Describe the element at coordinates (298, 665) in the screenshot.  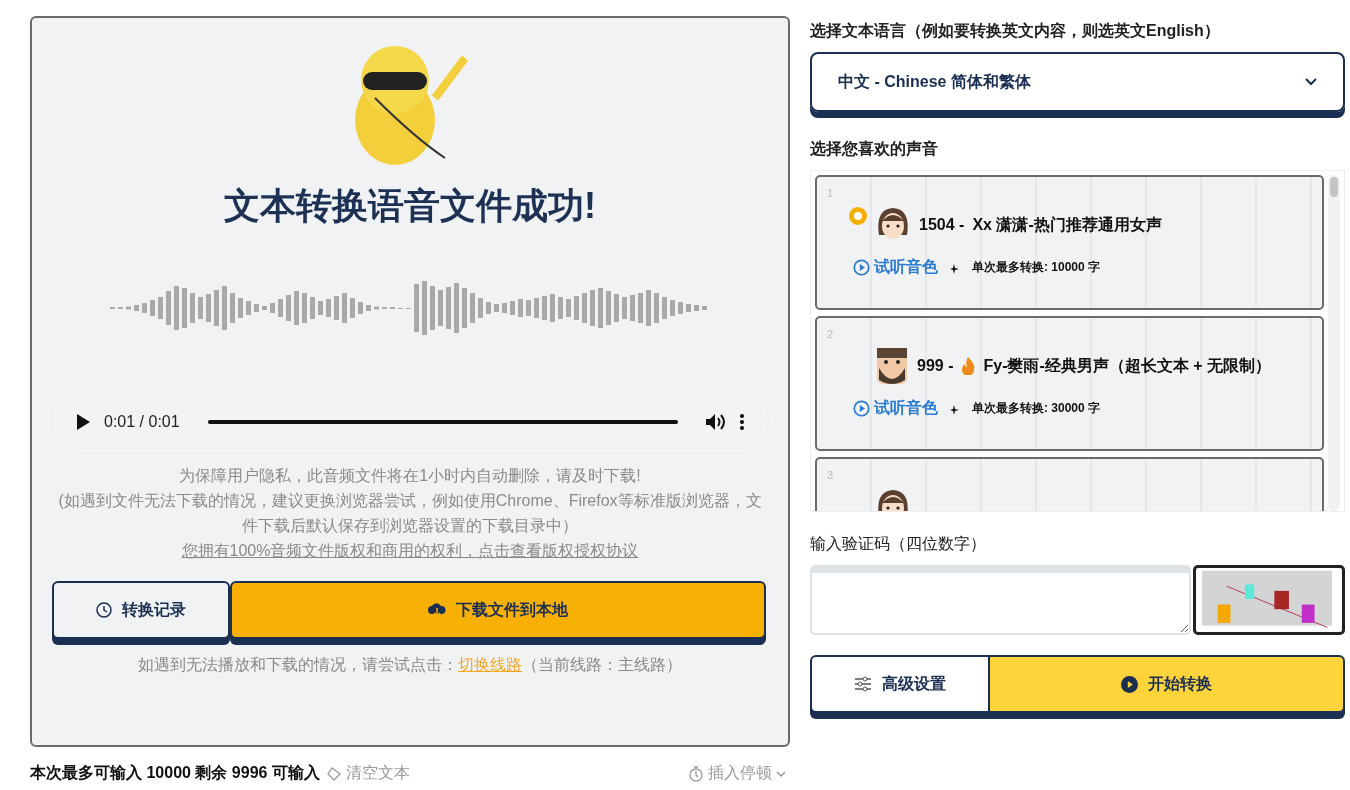
I see `route-hint-text: 如遇到无法播放和下载的情况，请尝试点击：` at that location.